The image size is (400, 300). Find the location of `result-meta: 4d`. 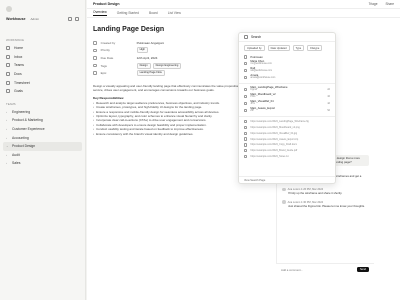

result-meta: 4d is located at coordinates (328, 103).